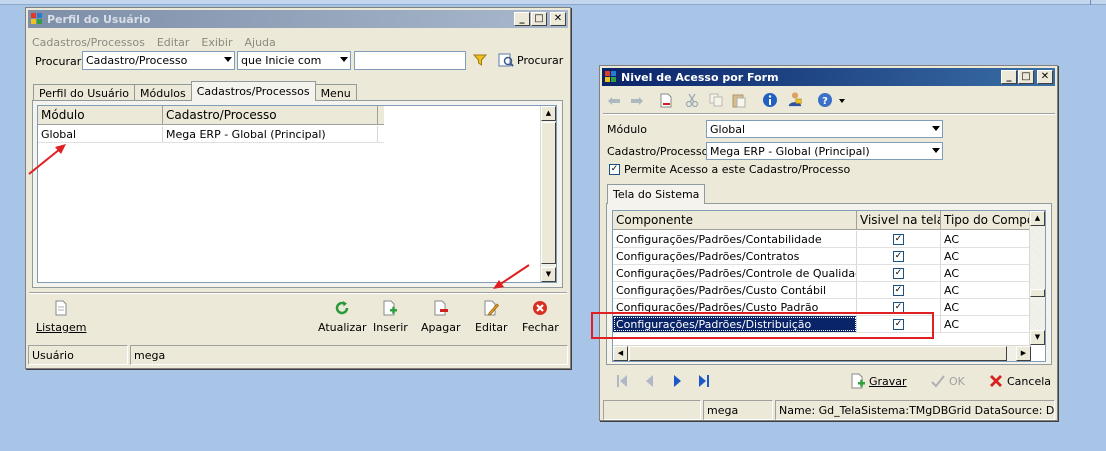 The height and width of the screenshot is (451, 1106). Describe the element at coordinates (649, 381) in the screenshot. I see `previous-record-icon` at that location.